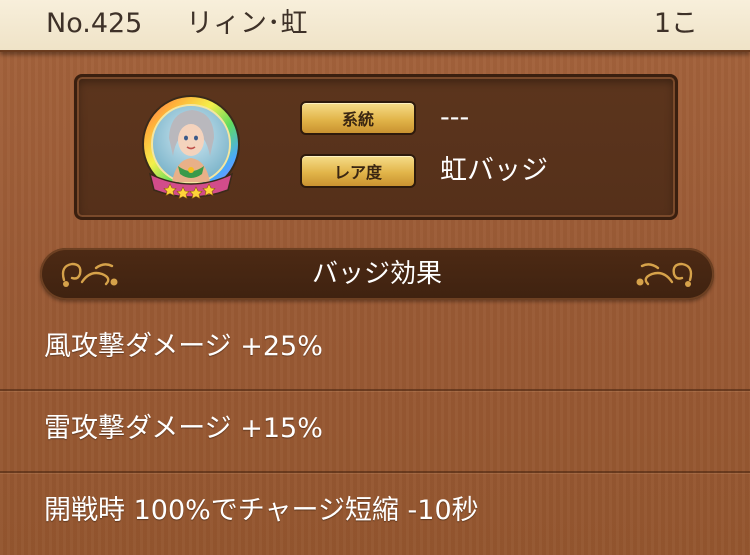 This screenshot has height=555, width=750. What do you see at coordinates (191, 148) in the screenshot?
I see `rainbow-character-badge-icon` at bounding box center [191, 148].